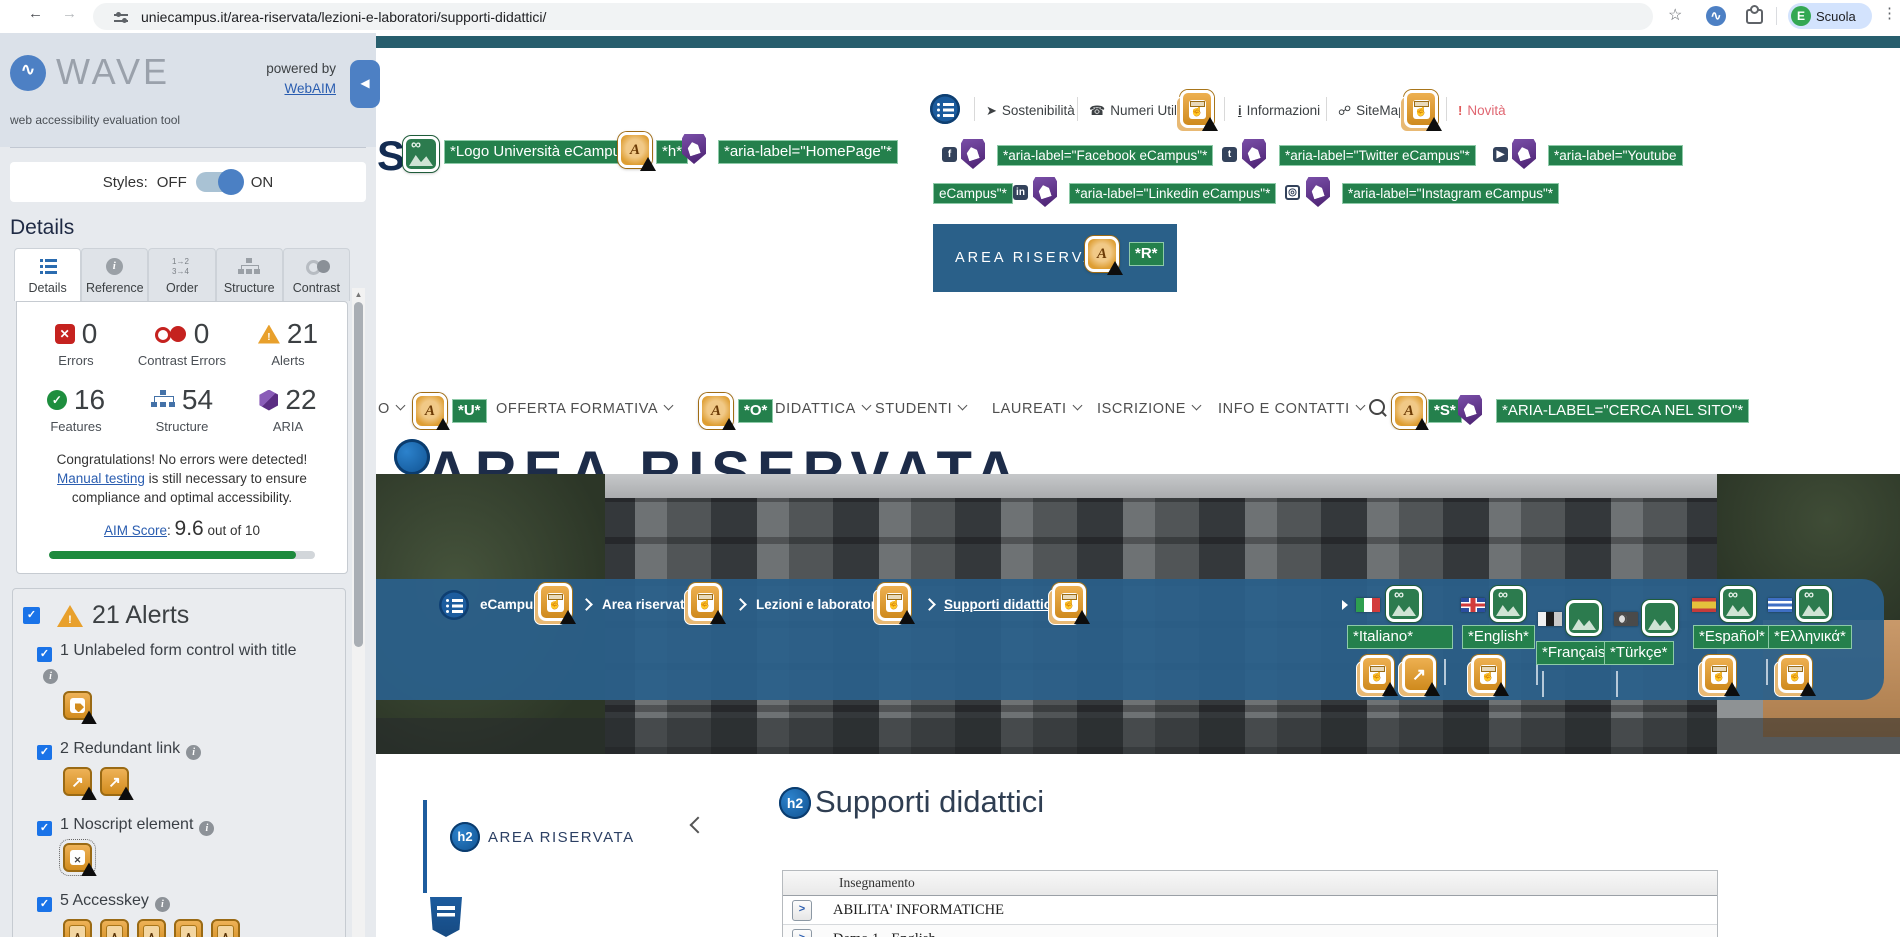  I want to click on flag-ellinika, so click(1780, 605).